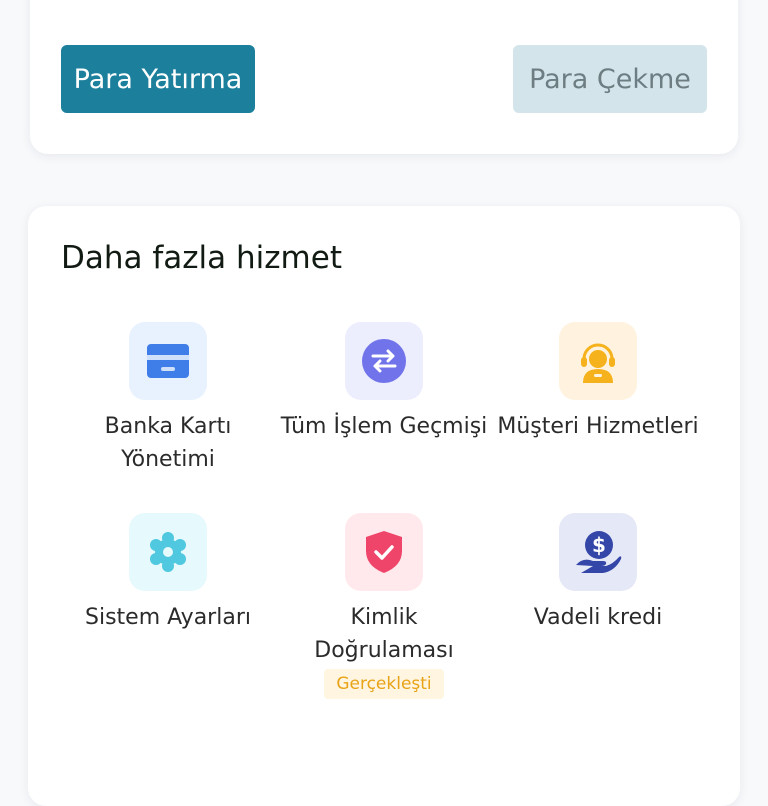 The height and width of the screenshot is (806, 768). Describe the element at coordinates (158, 79) in the screenshot. I see `deposit-button: Para Yatırma` at that location.